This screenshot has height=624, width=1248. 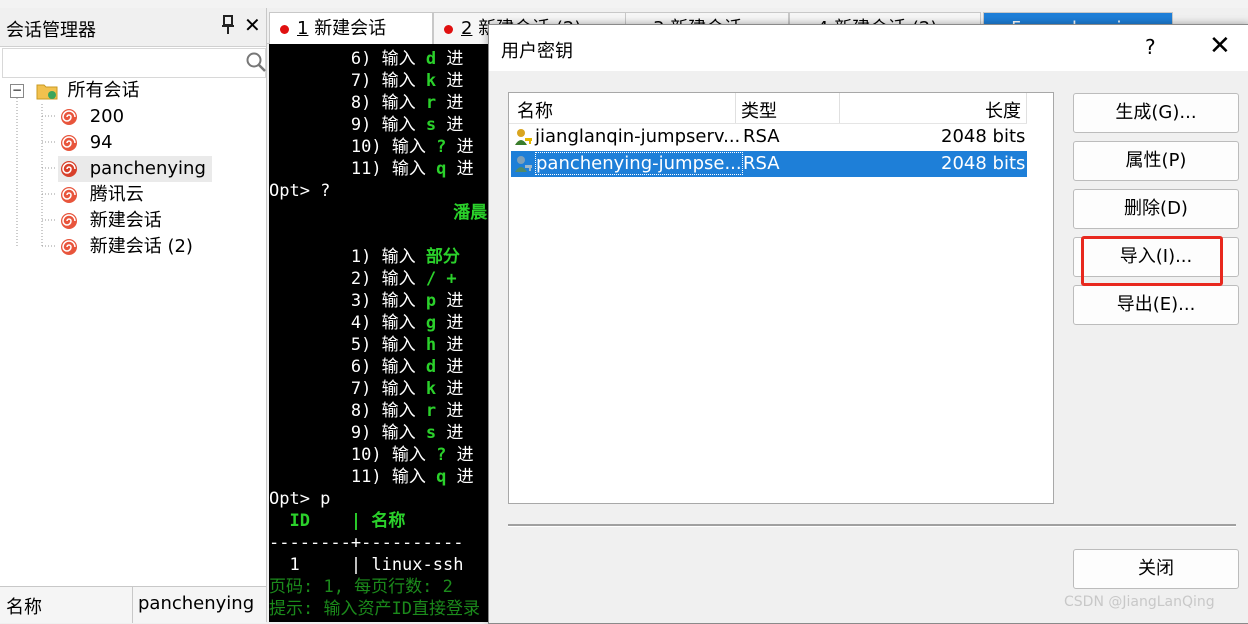 I want to click on user-key-icon, so click(x=523, y=164).